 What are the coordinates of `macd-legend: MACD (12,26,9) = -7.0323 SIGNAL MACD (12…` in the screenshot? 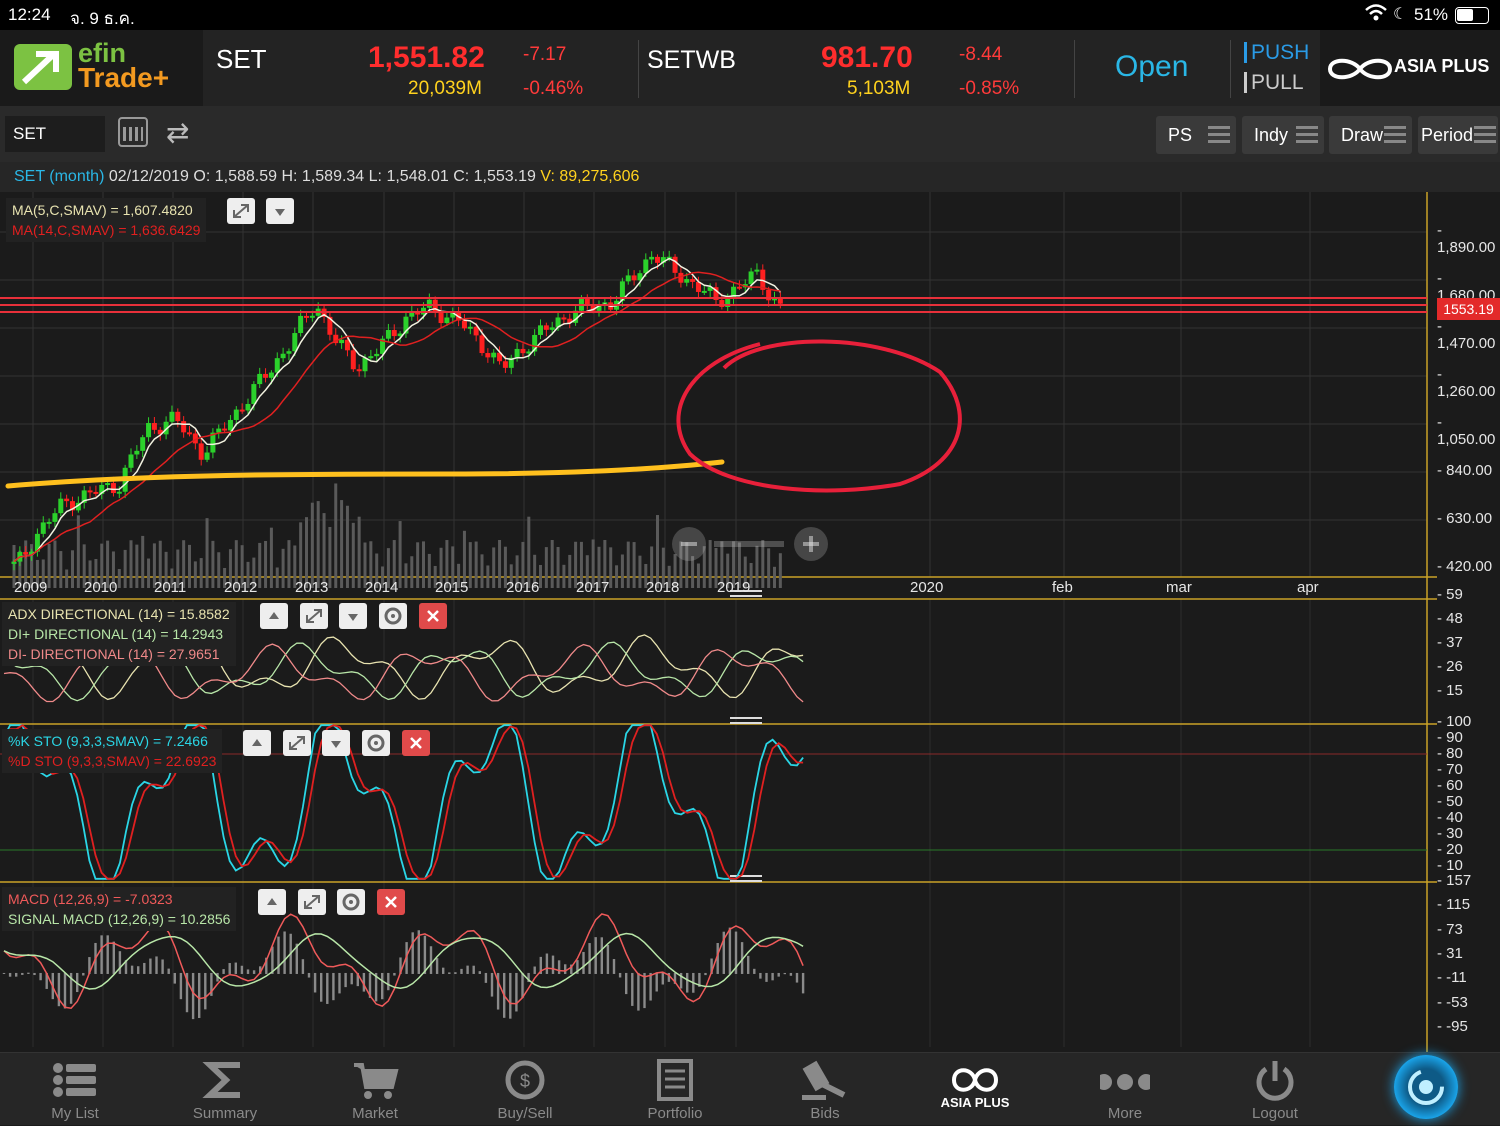 It's located at (119, 909).